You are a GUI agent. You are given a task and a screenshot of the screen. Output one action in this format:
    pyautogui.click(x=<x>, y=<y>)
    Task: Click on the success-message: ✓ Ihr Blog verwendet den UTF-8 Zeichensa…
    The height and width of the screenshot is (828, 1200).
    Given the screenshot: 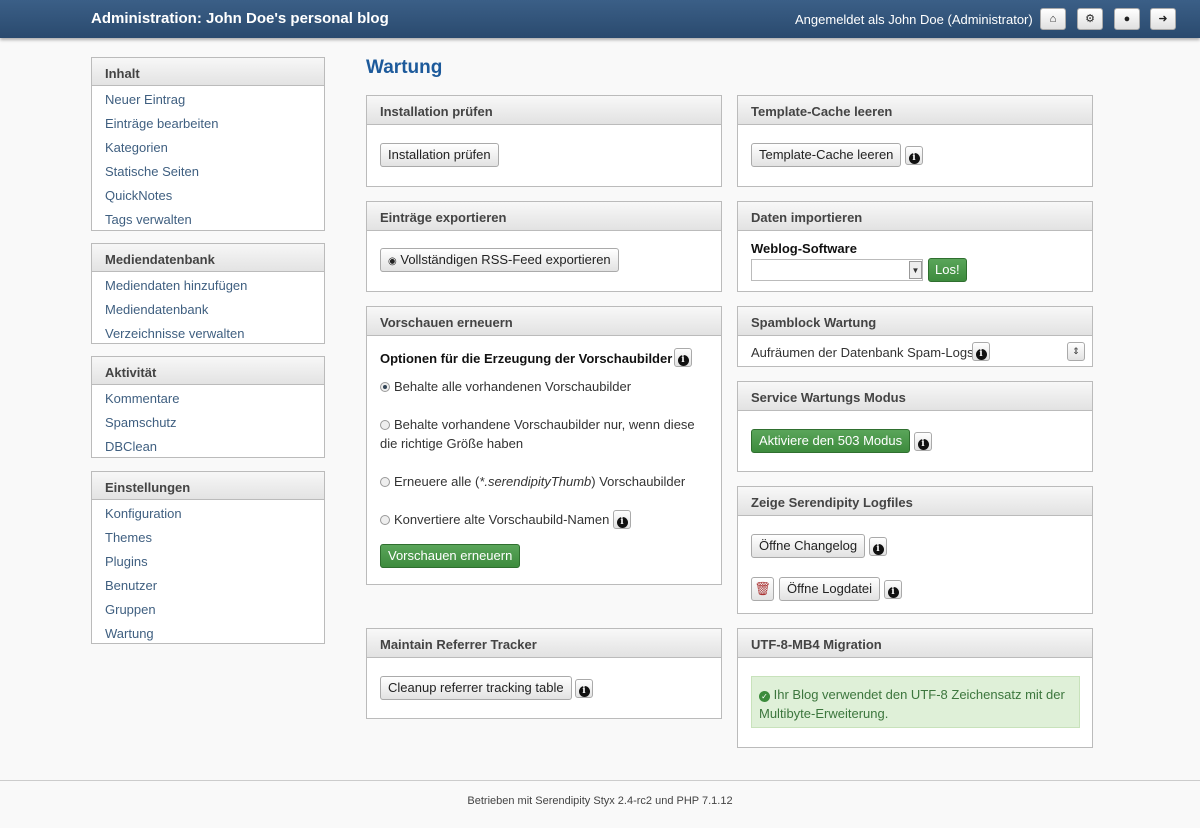 What is the action you would take?
    pyautogui.click(x=915, y=702)
    